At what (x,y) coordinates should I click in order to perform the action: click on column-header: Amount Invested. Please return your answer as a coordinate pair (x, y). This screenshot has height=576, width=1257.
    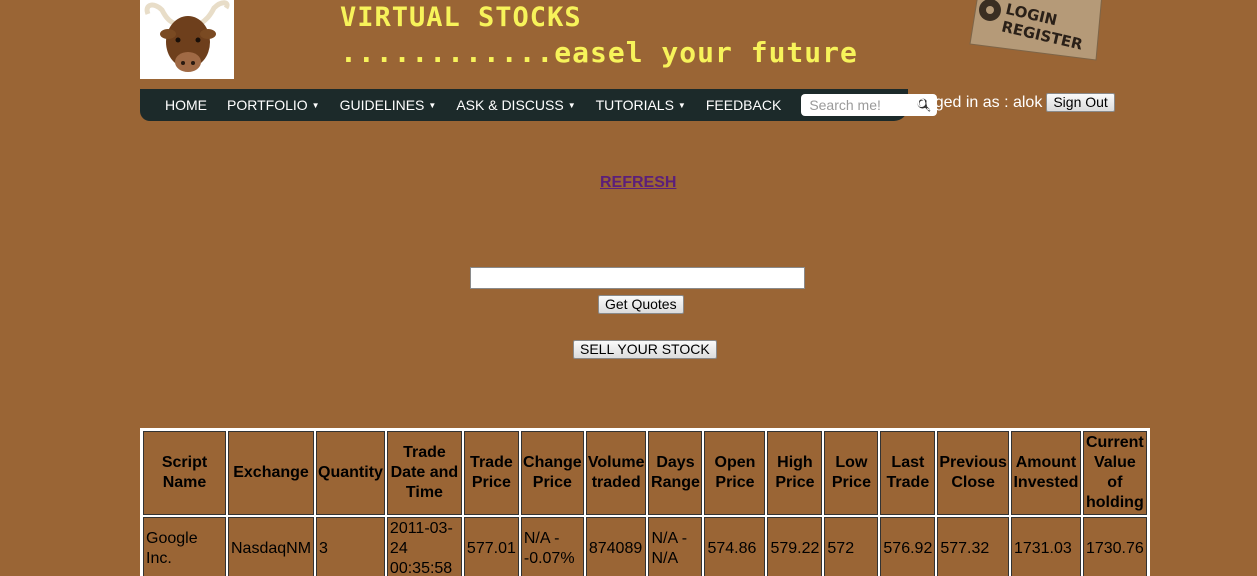
    Looking at the image, I should click on (1045, 473).